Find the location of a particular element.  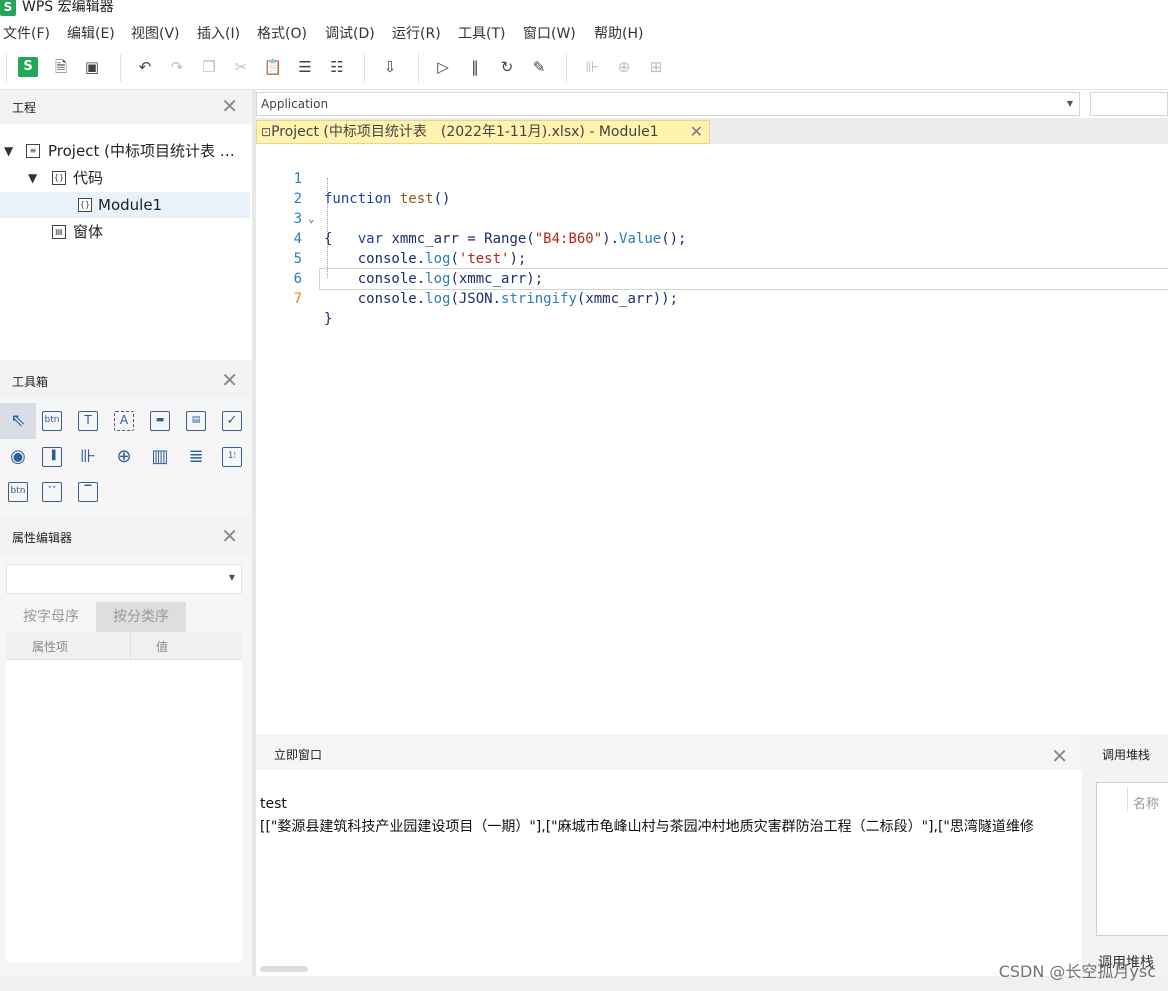

spin-icon: ⊪ is located at coordinates (88, 457).